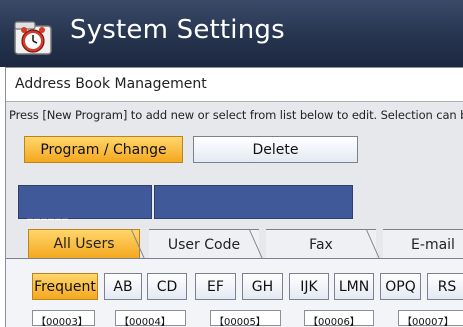 This screenshot has height=327, width=463. I want to click on settings-clock-icon, so click(33, 38).